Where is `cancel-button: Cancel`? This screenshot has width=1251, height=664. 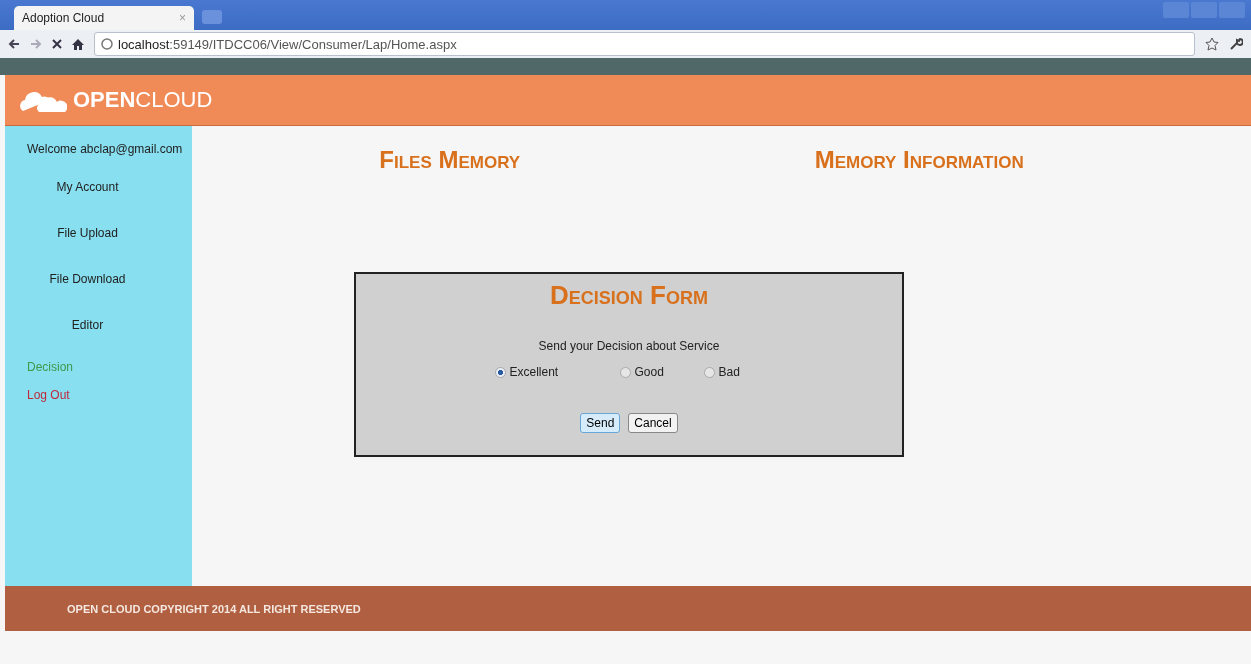 cancel-button: Cancel is located at coordinates (653, 423).